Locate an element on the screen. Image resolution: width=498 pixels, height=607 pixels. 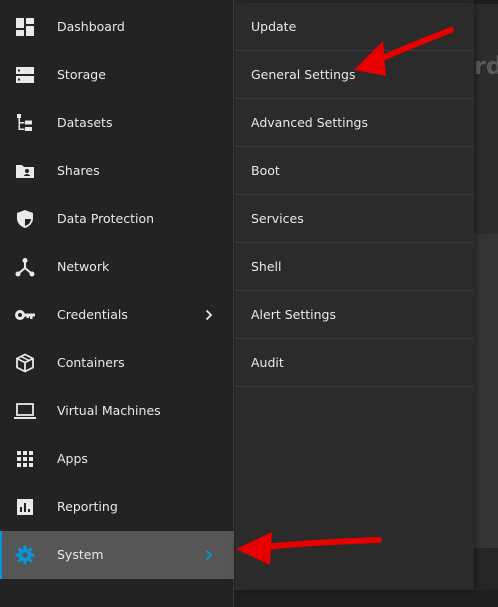
background-top-band is located at coordinates (486, 2).